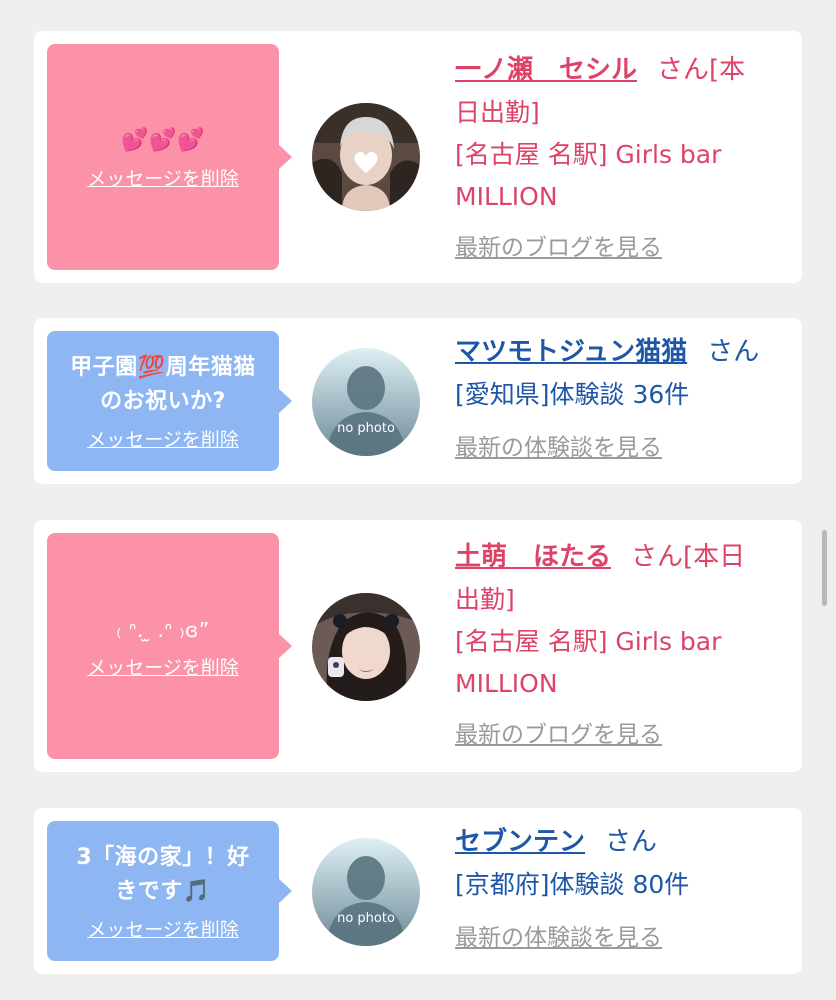 The image size is (836, 1000). I want to click on photo-avatar-girl-icon, so click(366, 647).